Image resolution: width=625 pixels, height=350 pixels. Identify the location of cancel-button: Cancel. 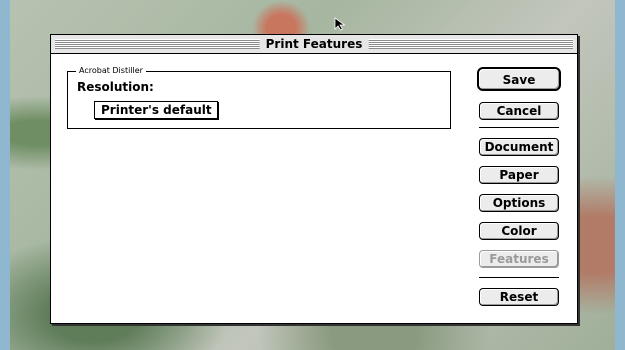
(519, 111).